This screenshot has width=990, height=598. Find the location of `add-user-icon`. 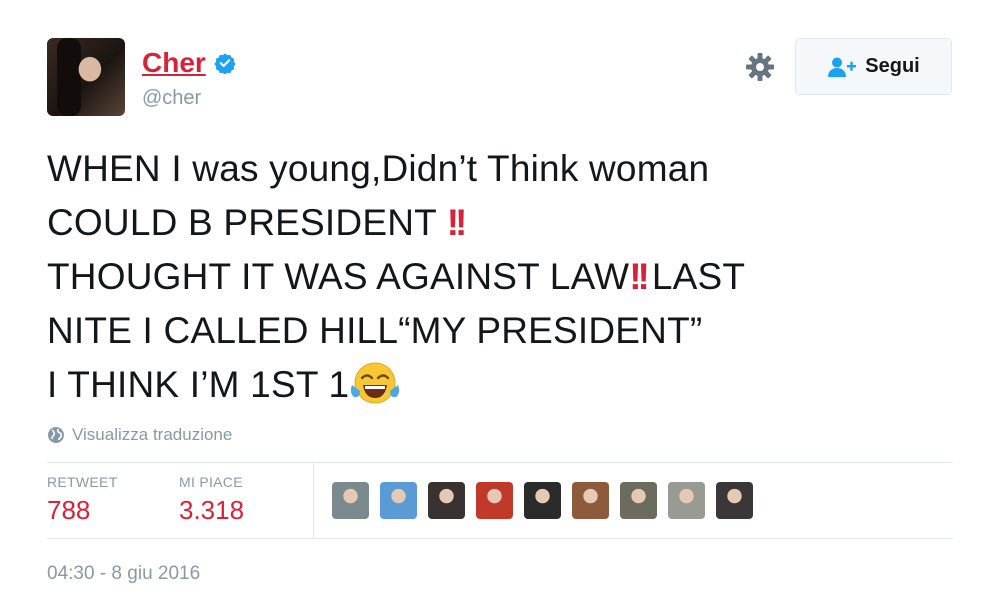

add-user-icon is located at coordinates (842, 67).